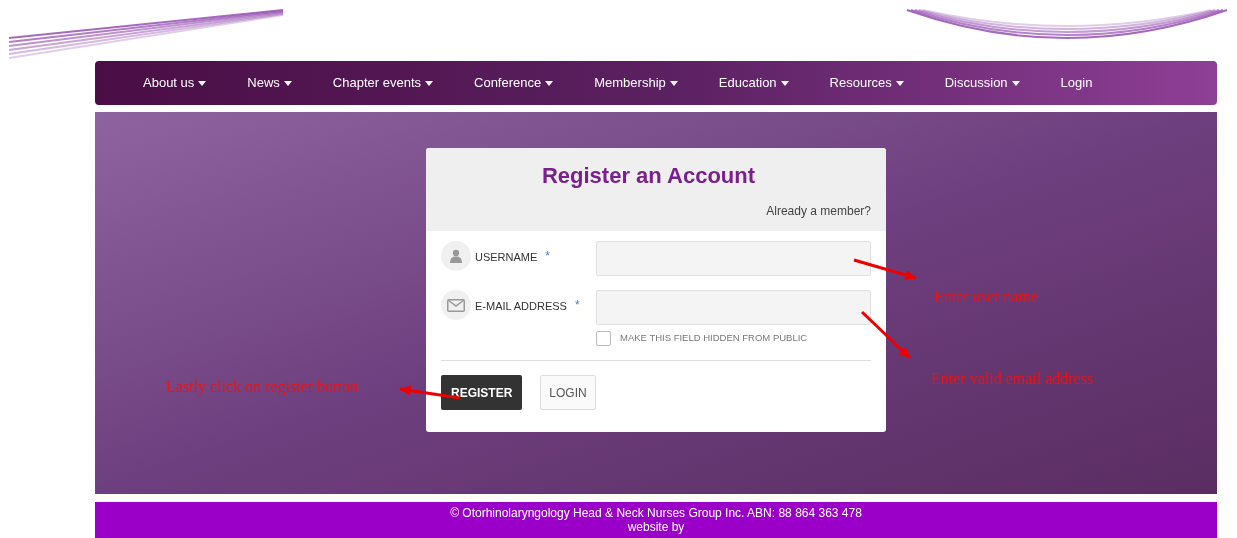 Image resolution: width=1237 pixels, height=538 pixels. Describe the element at coordinates (482, 392) in the screenshot. I see `register-button: REGISTER` at that location.